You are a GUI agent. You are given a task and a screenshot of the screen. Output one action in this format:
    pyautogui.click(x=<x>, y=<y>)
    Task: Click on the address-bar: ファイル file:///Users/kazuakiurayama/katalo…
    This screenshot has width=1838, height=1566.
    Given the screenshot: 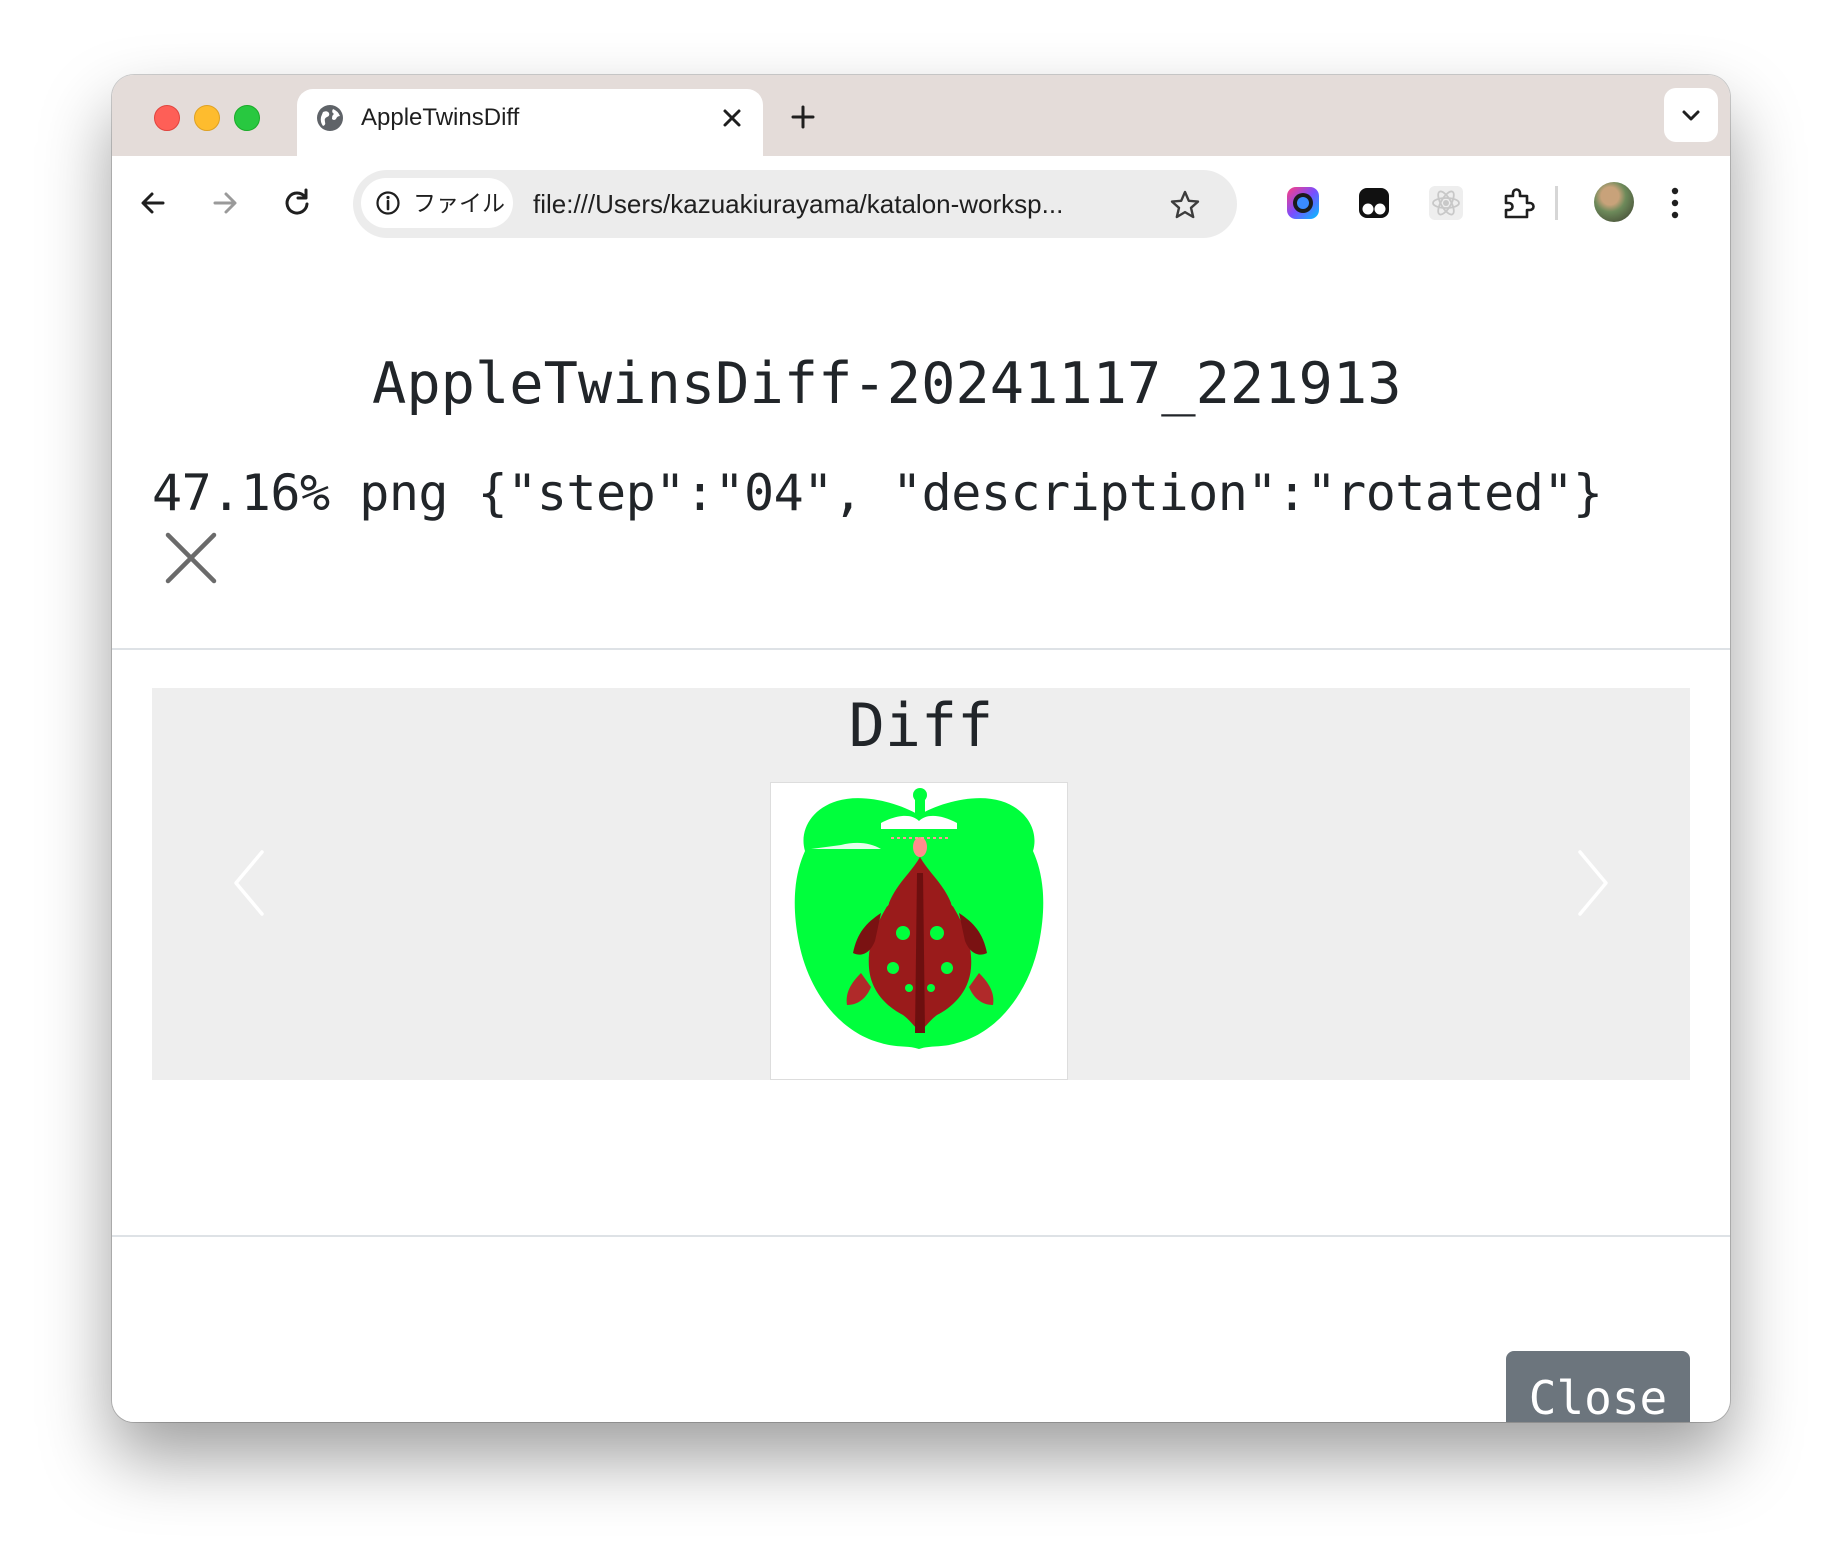 What is the action you would take?
    pyautogui.click(x=795, y=204)
    